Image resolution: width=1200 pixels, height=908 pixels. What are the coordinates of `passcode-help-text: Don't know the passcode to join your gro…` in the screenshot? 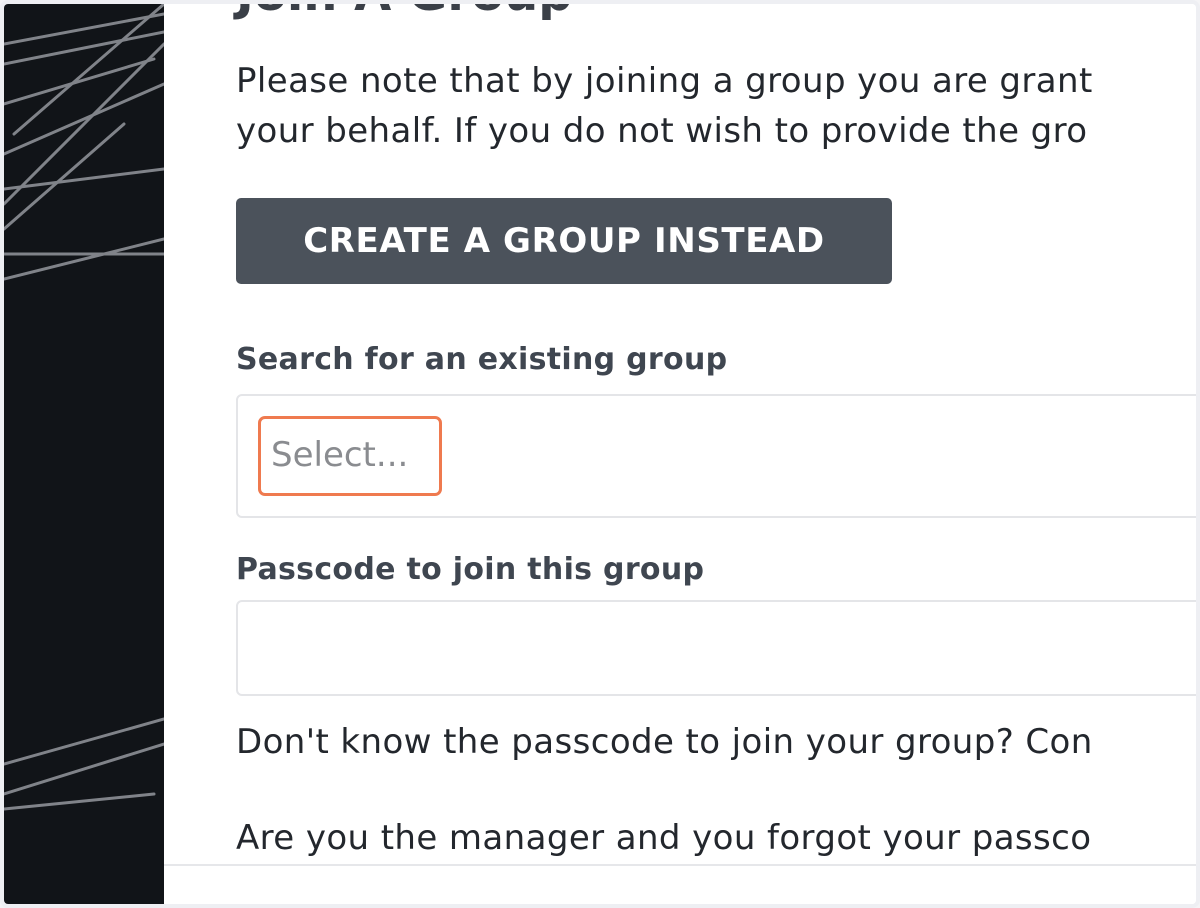 It's located at (664, 742).